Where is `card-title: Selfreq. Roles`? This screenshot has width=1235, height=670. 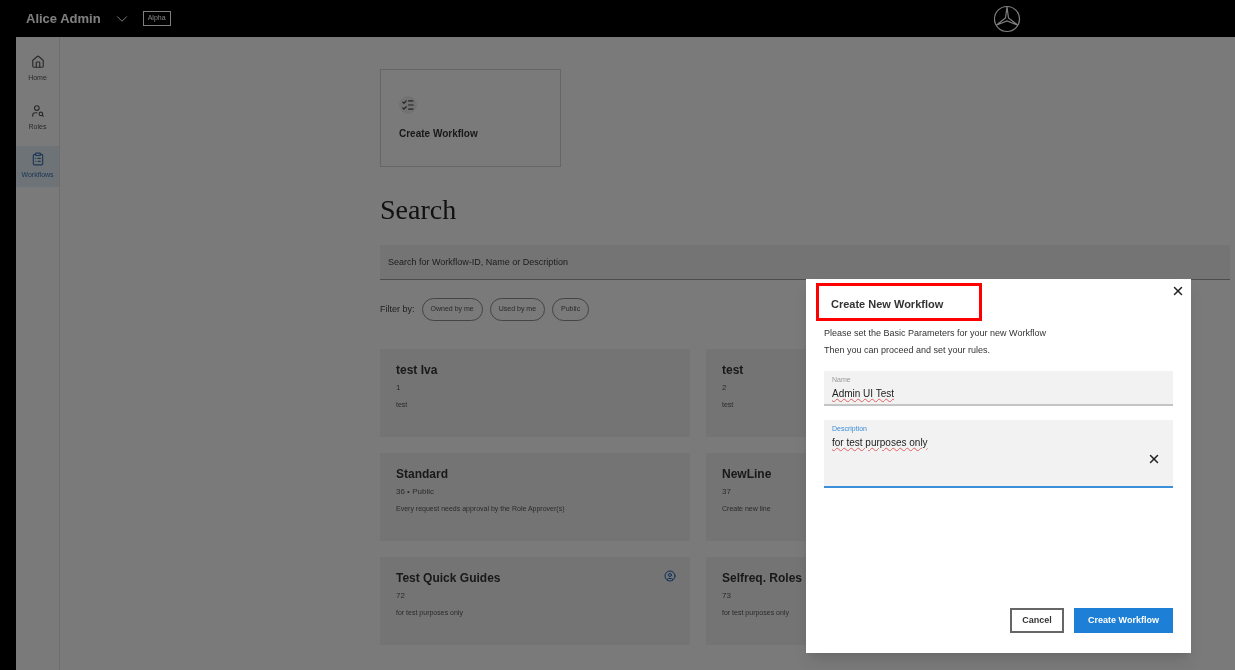 card-title: Selfreq. Roles is located at coordinates (762, 578).